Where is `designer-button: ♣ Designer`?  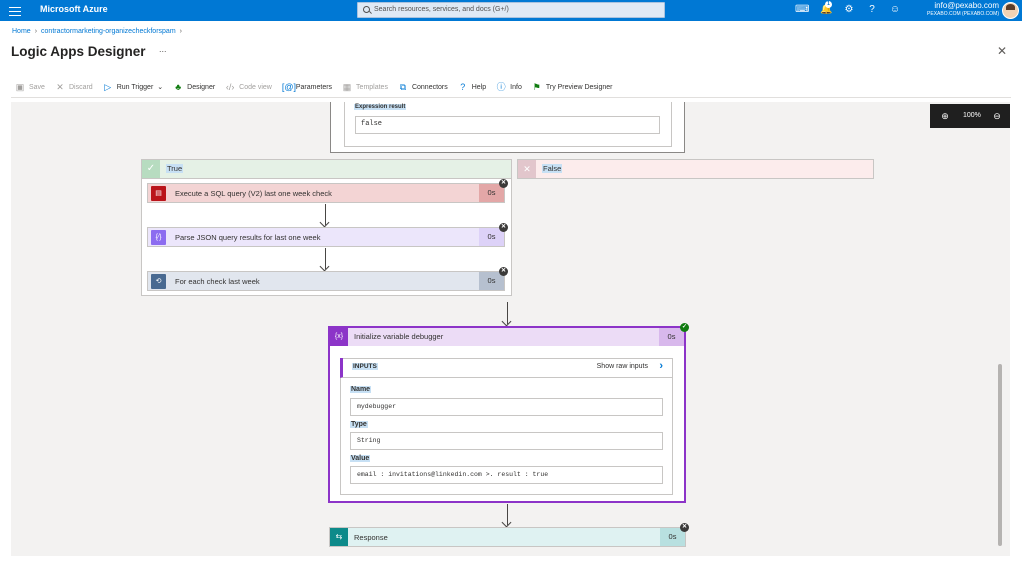 designer-button: ♣ Designer is located at coordinates (194, 87).